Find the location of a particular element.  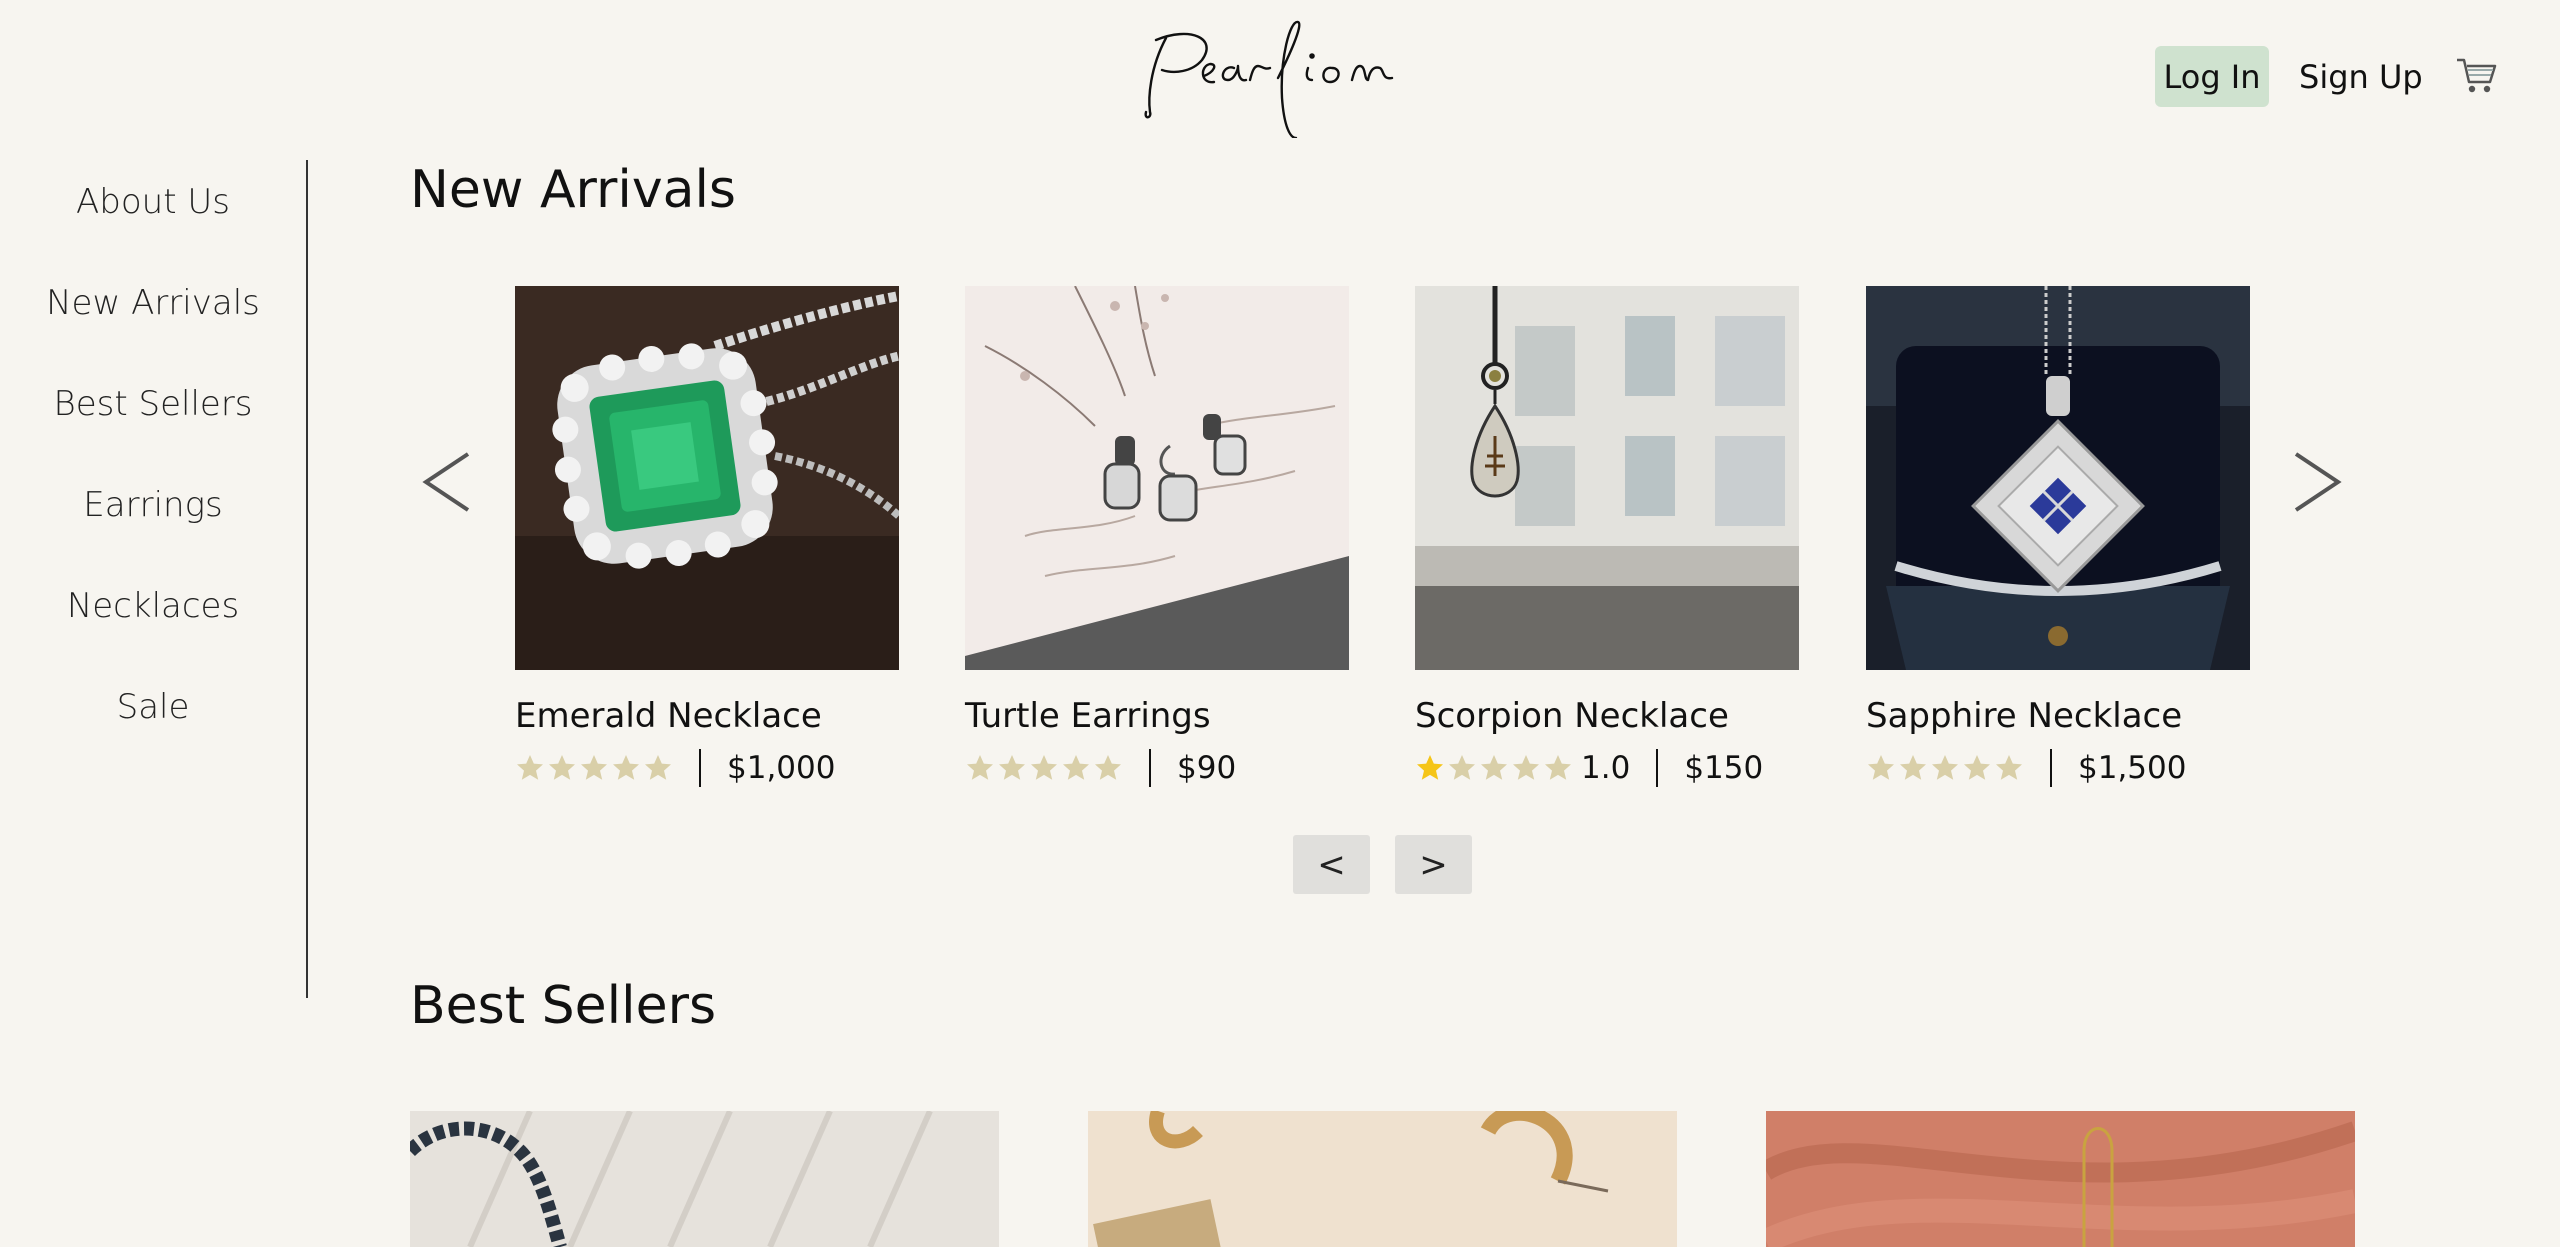

chevron-left-icon is located at coordinates (446, 482).